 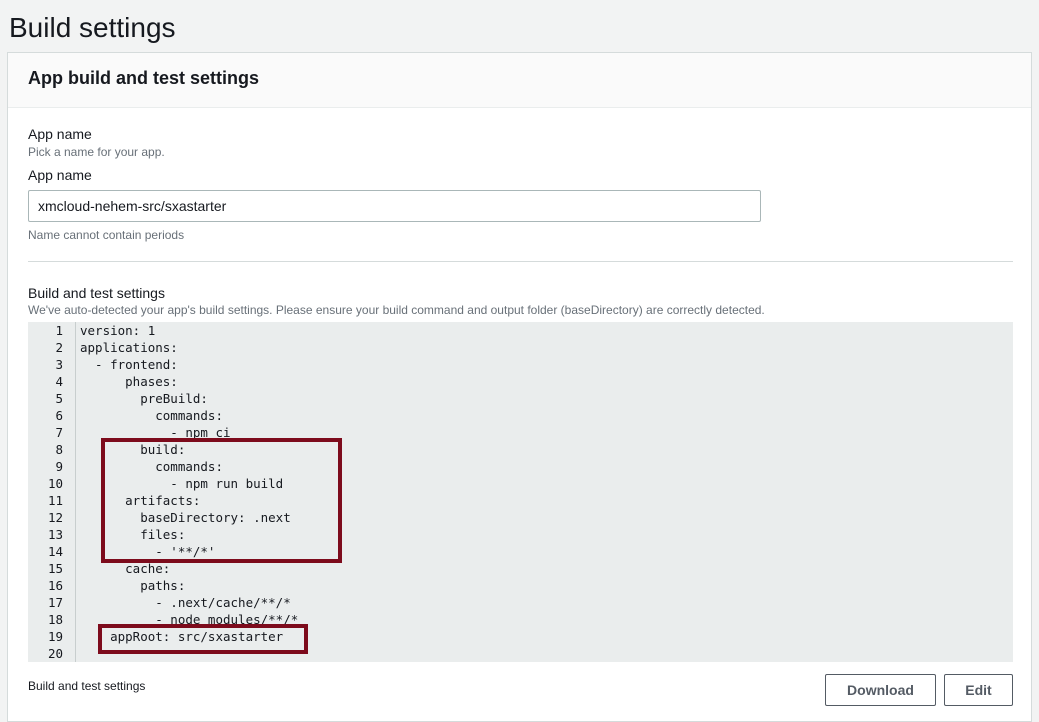 What do you see at coordinates (155, 432) in the screenshot?
I see `code-line: - npm ci` at bounding box center [155, 432].